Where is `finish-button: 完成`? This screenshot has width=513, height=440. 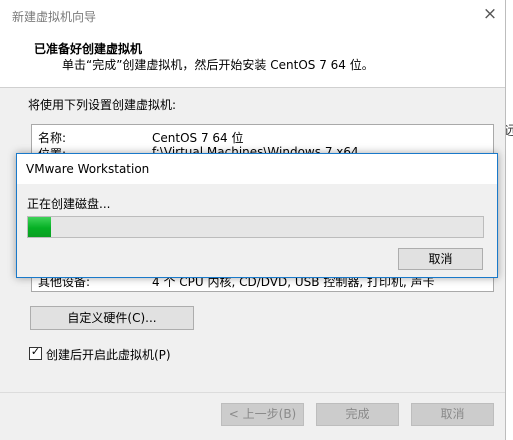
finish-button: 完成 is located at coordinates (357, 414).